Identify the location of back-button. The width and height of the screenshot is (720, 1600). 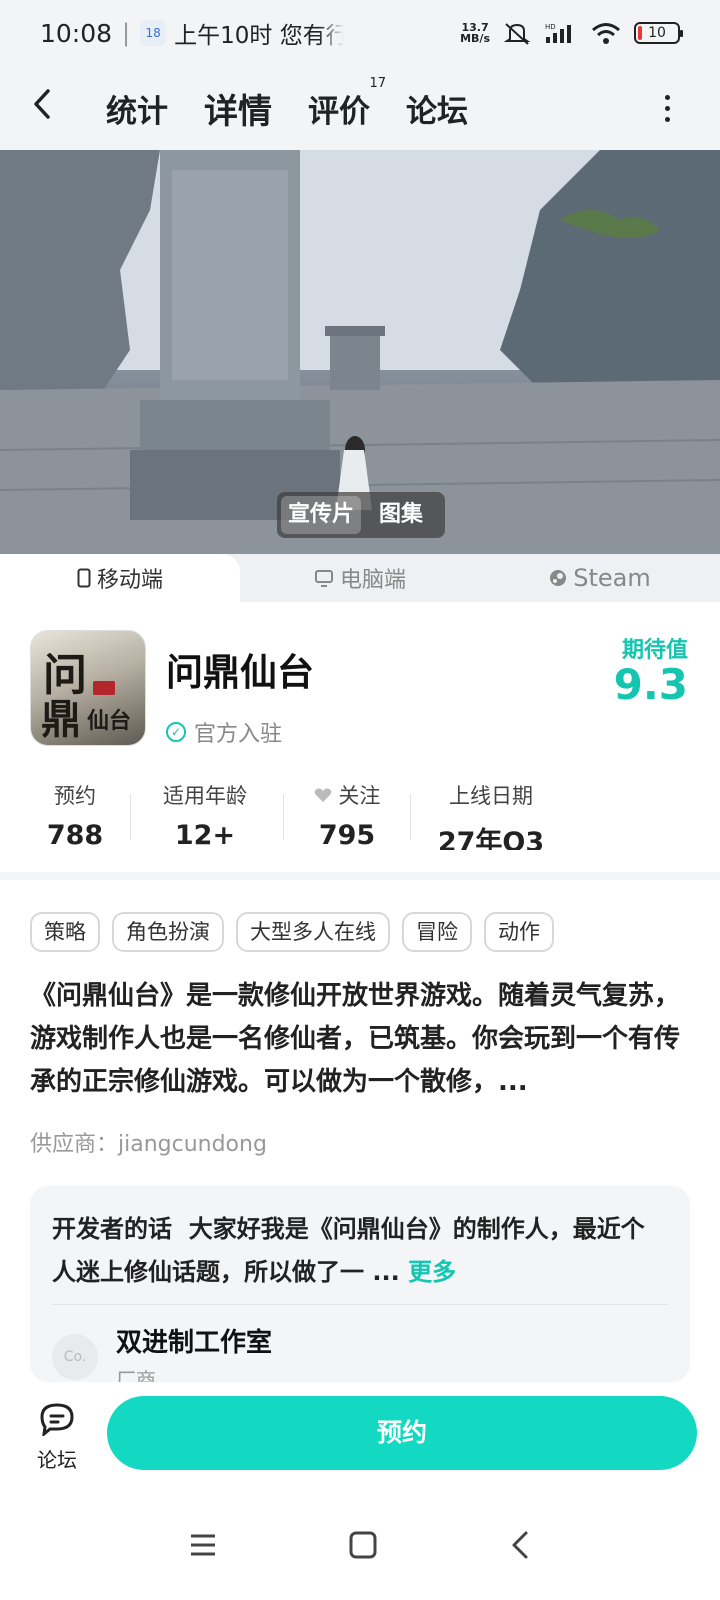
(50, 108).